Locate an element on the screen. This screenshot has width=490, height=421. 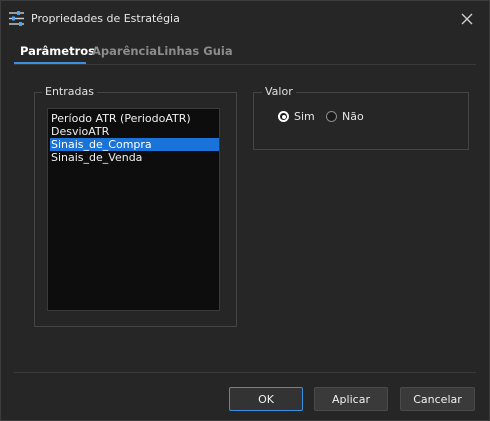
tab-divider is located at coordinates (245, 64).